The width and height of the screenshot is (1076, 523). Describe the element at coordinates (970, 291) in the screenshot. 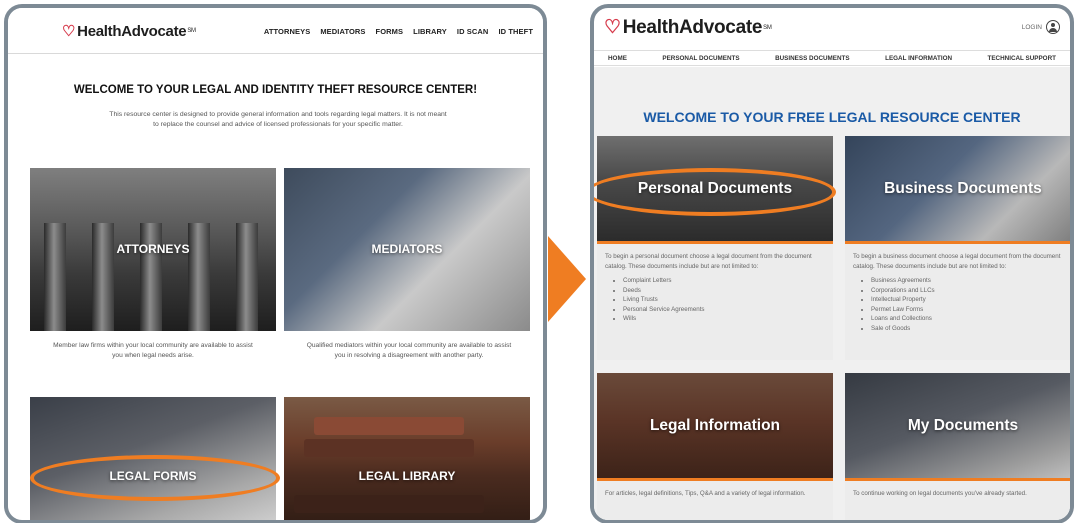

I see `list-item: Corporations and LLCs` at that location.